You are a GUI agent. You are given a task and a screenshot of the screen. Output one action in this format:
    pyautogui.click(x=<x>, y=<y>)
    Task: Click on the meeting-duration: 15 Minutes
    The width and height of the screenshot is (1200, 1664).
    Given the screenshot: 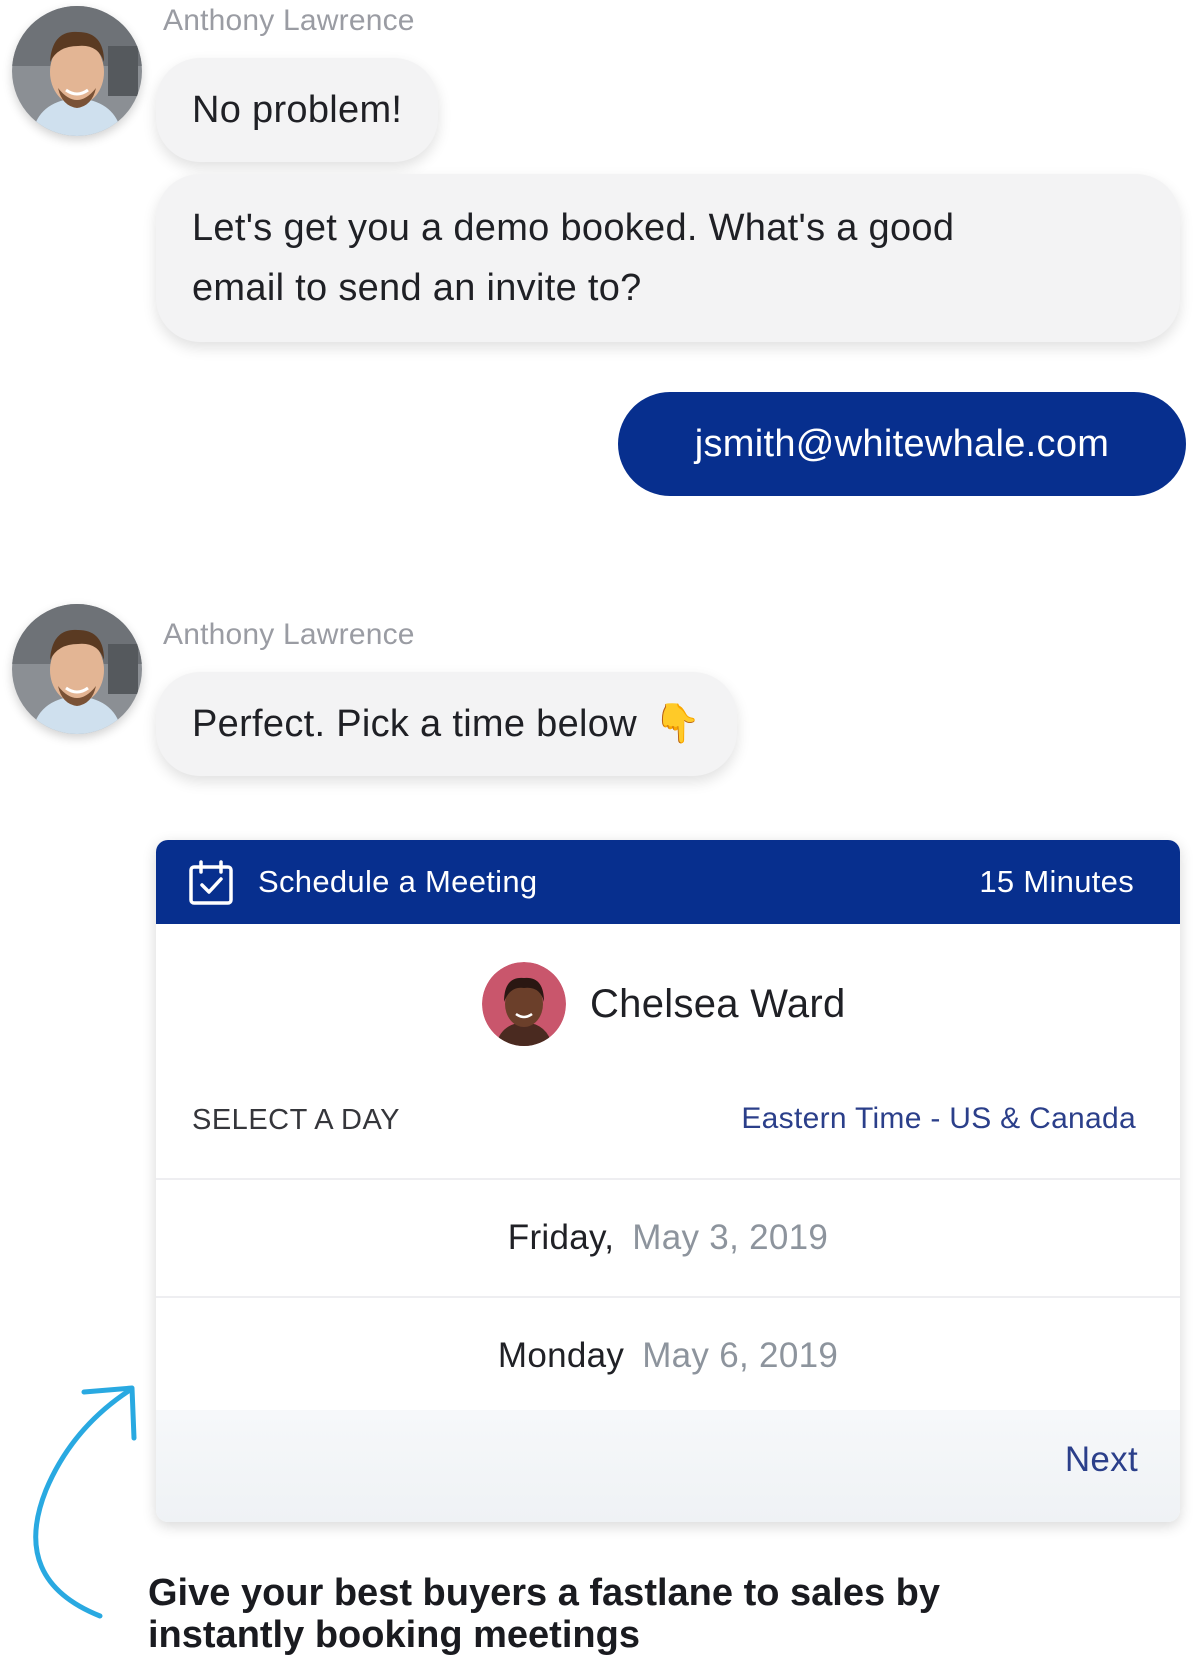 What is the action you would take?
    pyautogui.click(x=1056, y=881)
    